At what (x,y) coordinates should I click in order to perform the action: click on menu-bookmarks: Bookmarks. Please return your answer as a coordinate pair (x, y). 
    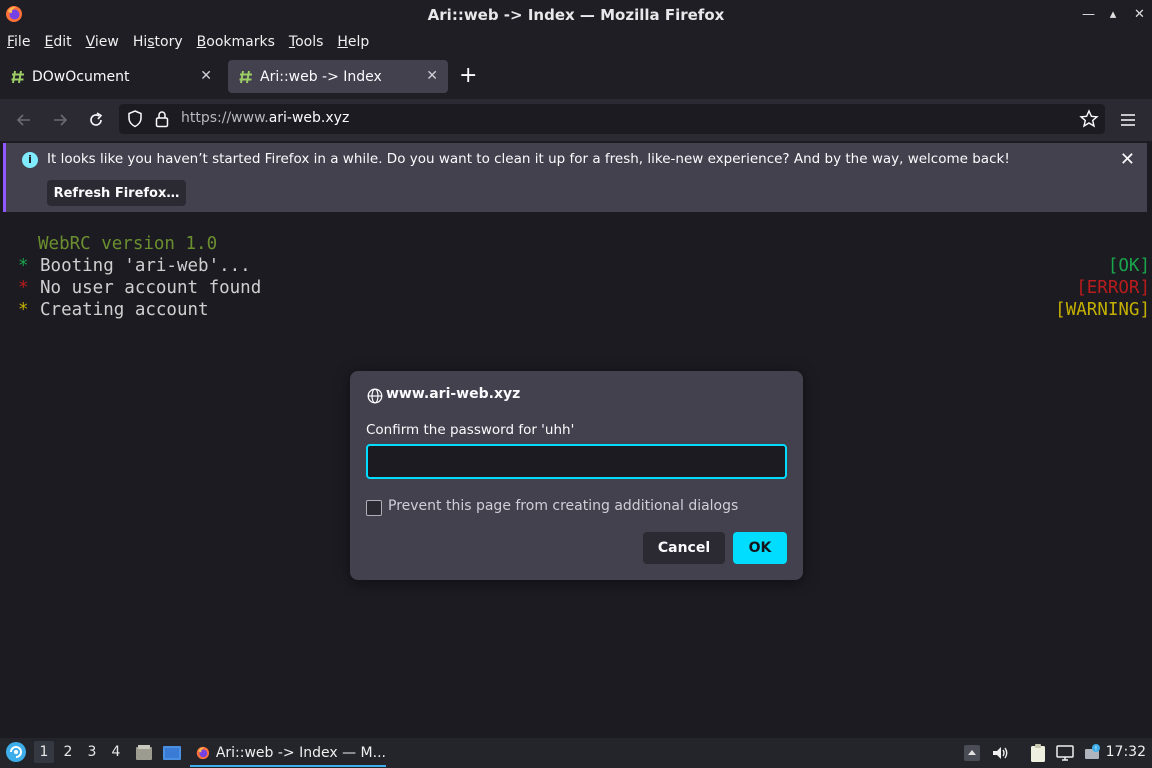
    Looking at the image, I should click on (236, 42).